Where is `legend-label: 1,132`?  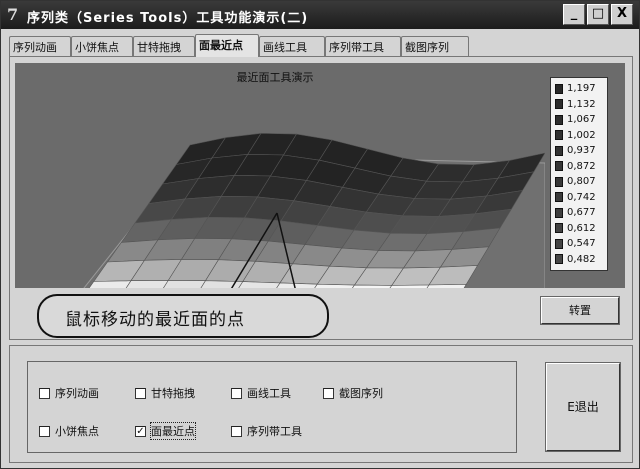 legend-label: 1,132 is located at coordinates (581, 104).